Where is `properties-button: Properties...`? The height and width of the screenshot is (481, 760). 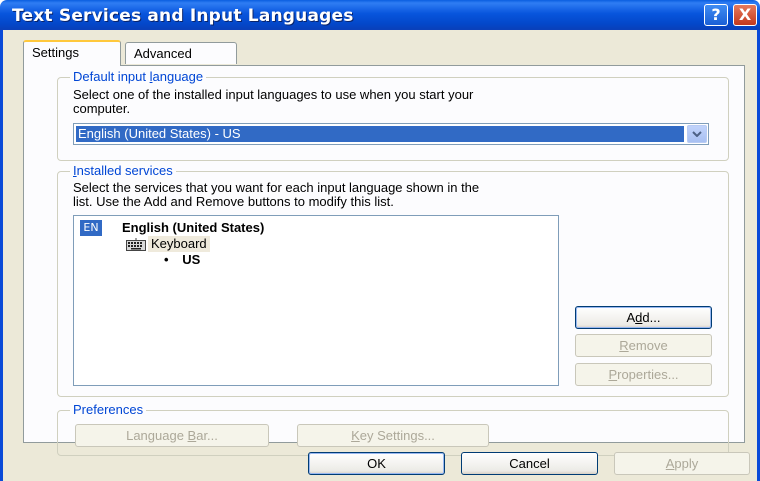
properties-button: Properties... is located at coordinates (643, 374).